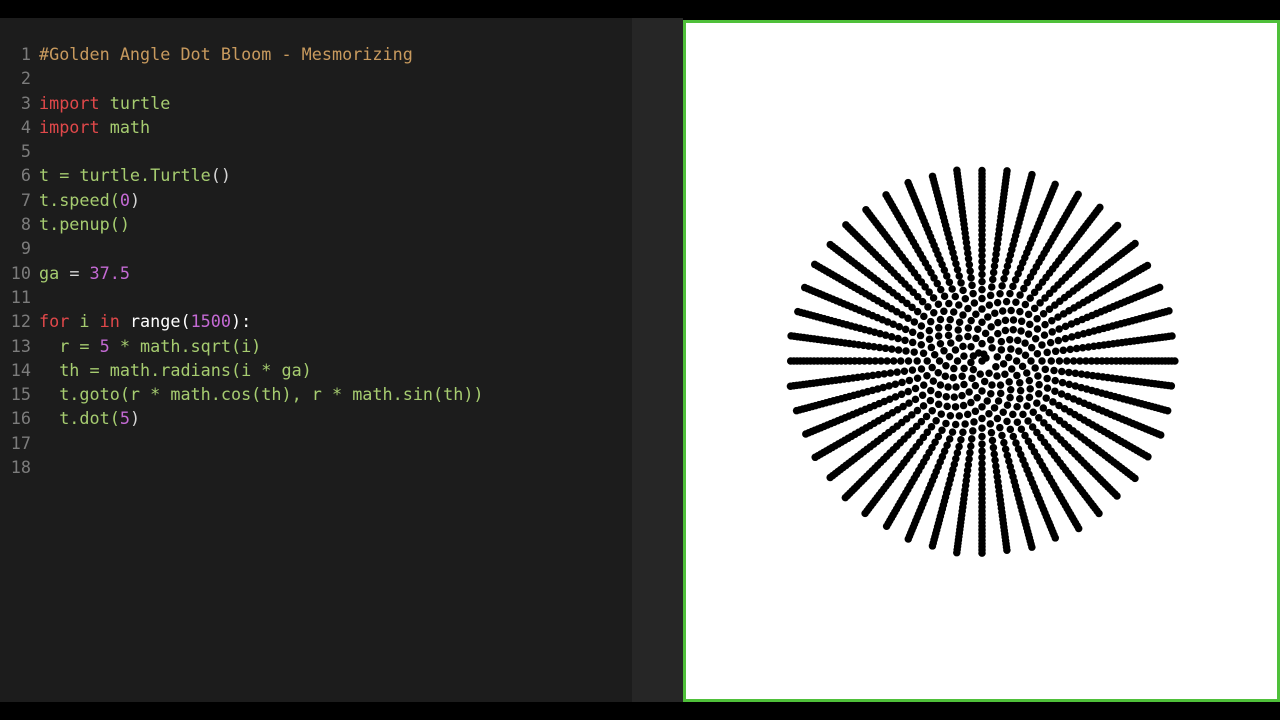  Describe the element at coordinates (242, 370) in the screenshot. I see `code-line: 14 th = math.radians(i * ga)` at that location.